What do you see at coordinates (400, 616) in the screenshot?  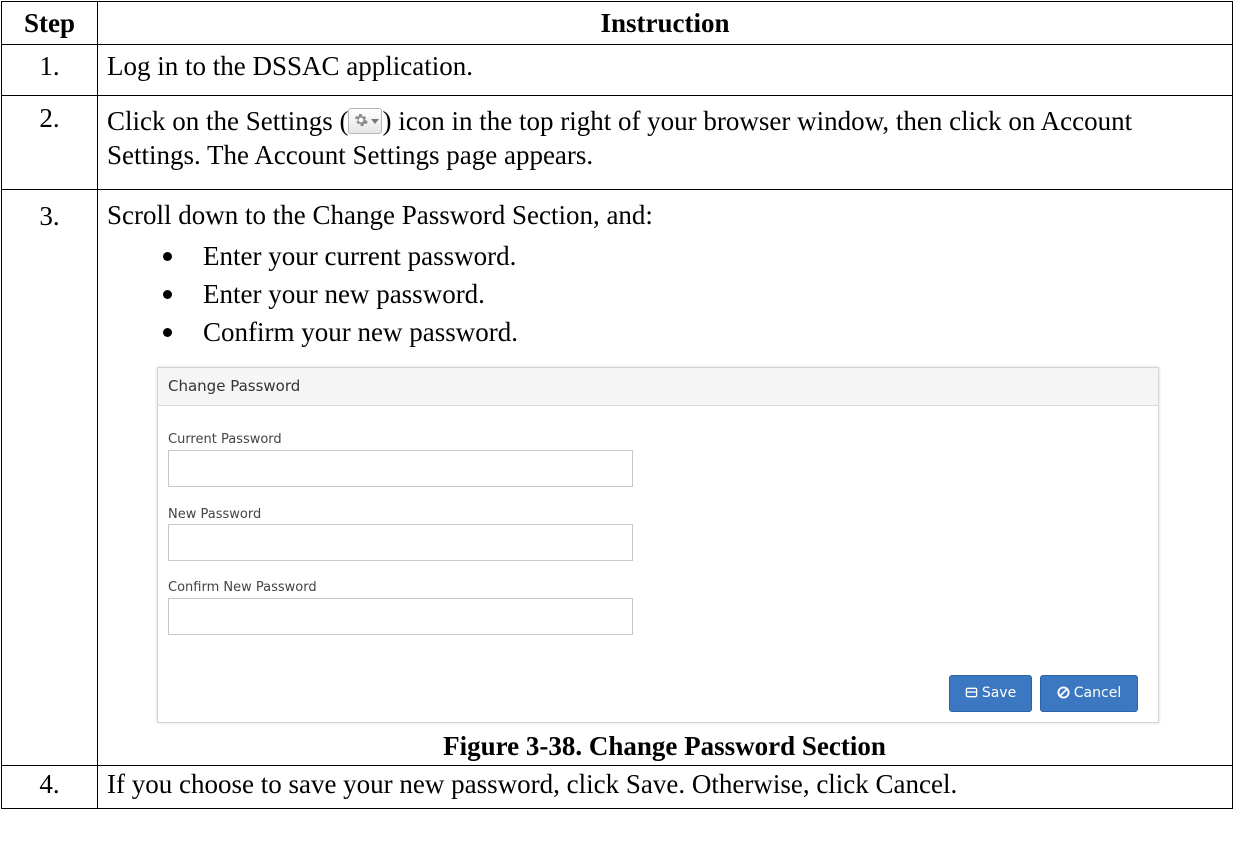 I see `confirm-password-input` at bounding box center [400, 616].